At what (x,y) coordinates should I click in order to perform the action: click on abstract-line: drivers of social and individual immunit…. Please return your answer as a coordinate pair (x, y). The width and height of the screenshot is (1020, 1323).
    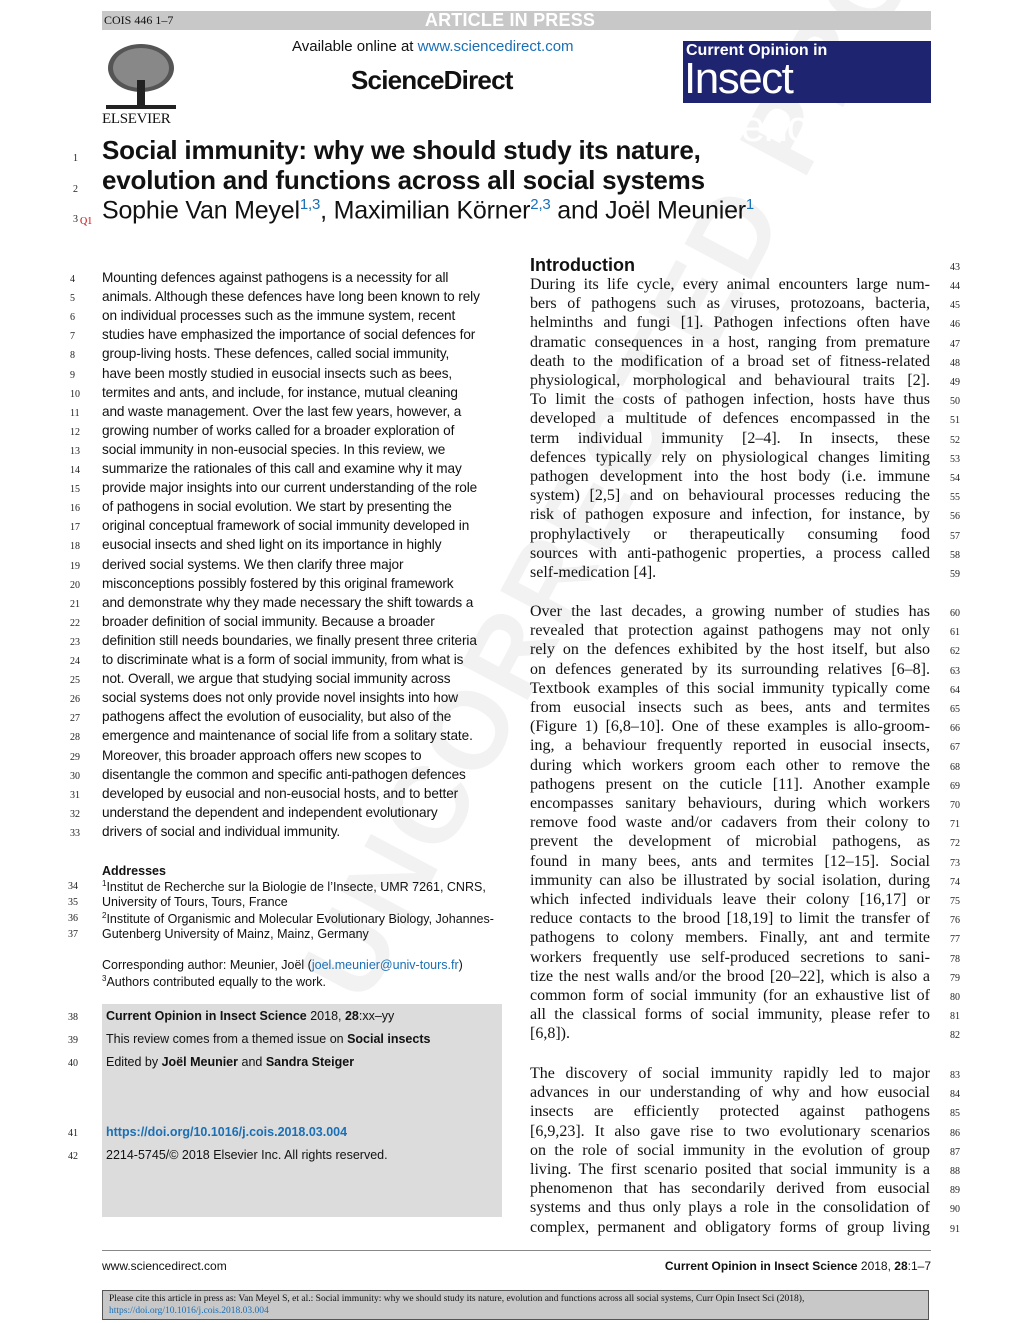
    Looking at the image, I should click on (221, 831).